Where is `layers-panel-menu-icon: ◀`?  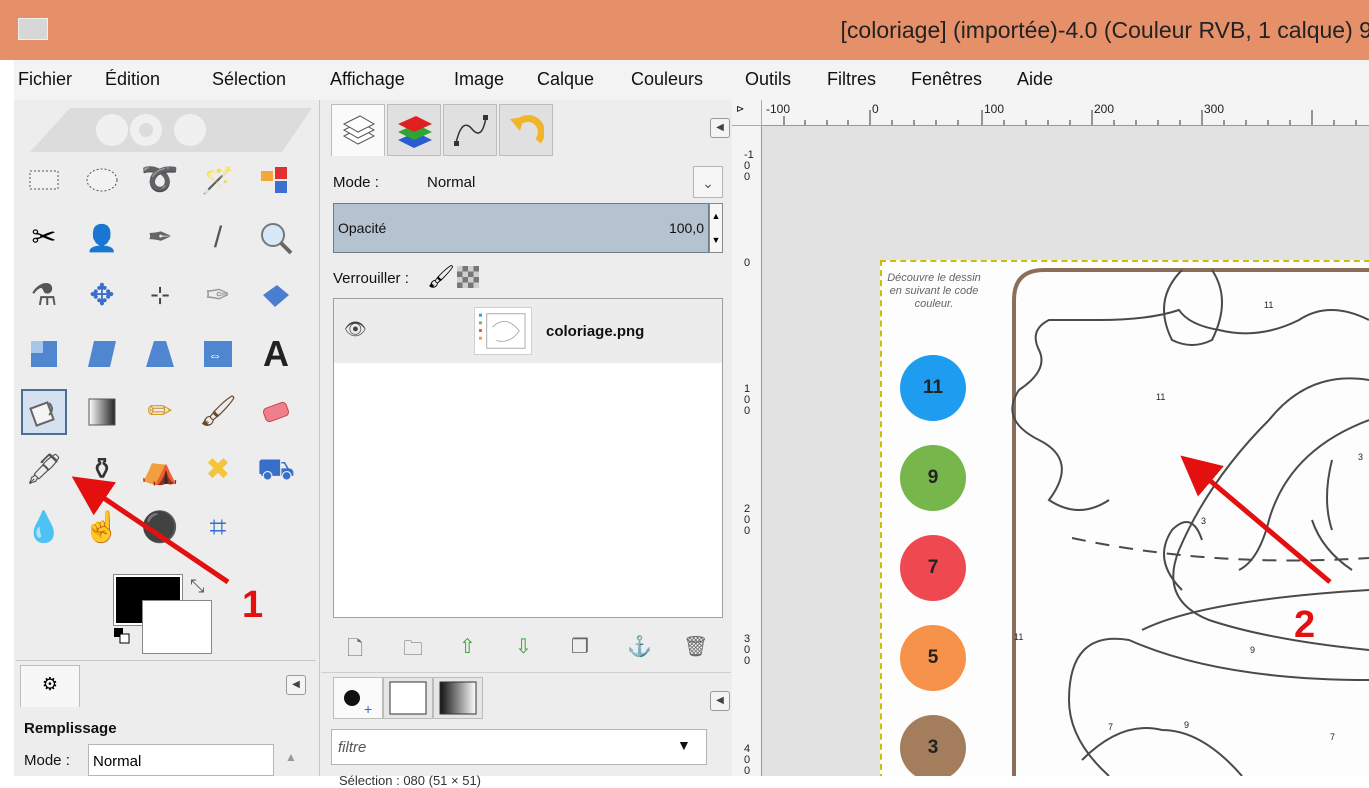
layers-panel-menu-icon: ◀ is located at coordinates (720, 128).